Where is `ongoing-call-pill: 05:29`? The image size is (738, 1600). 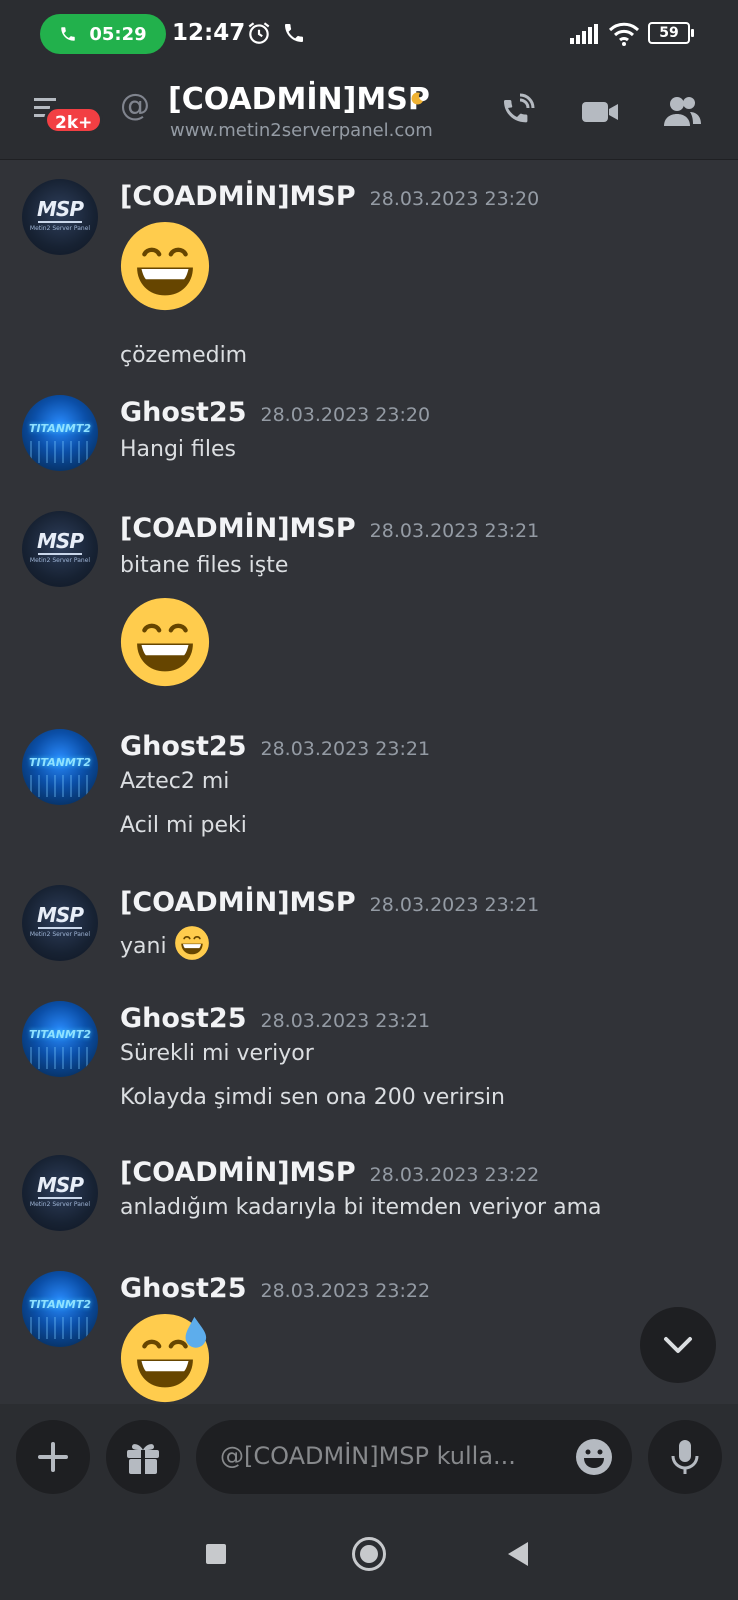 ongoing-call-pill: 05:29 is located at coordinates (103, 34).